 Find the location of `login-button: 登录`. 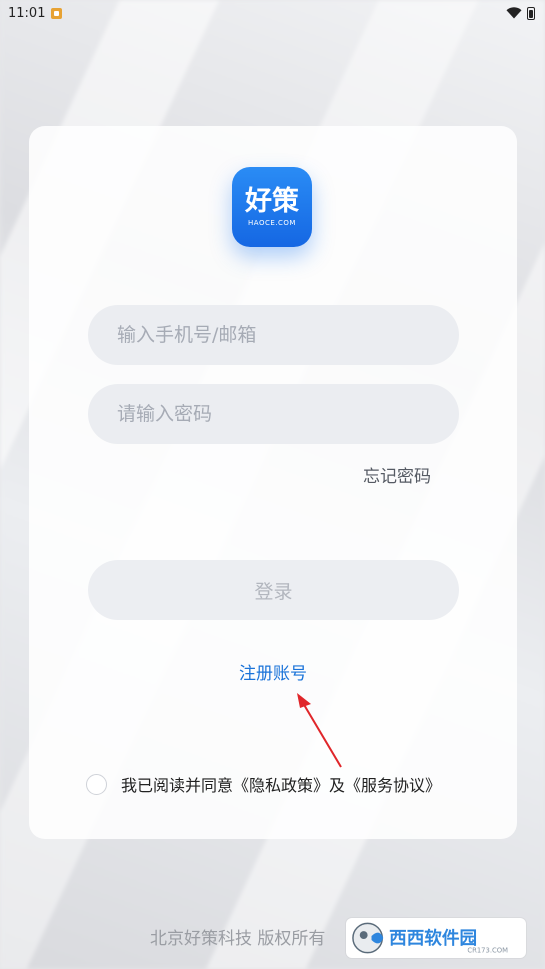

login-button: 登录 is located at coordinates (273, 590).